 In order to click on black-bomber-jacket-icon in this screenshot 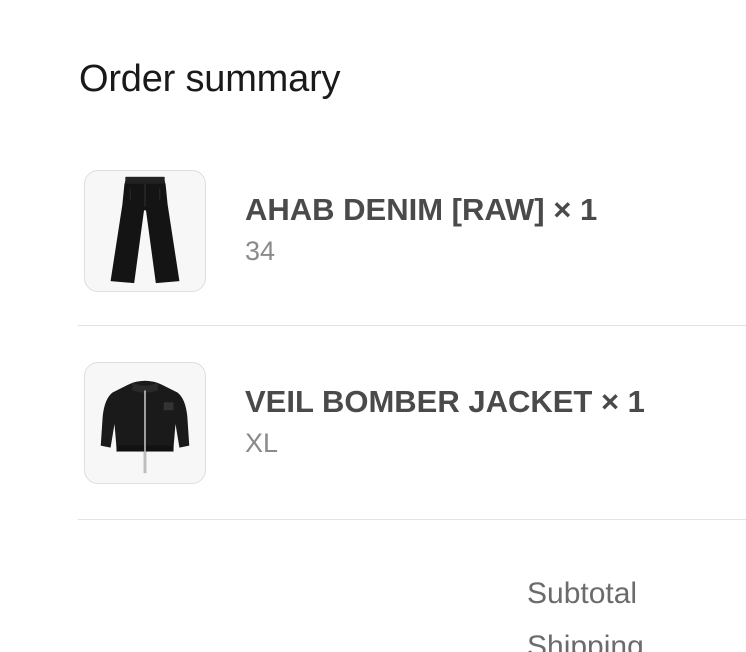, I will do `click(145, 427)`.